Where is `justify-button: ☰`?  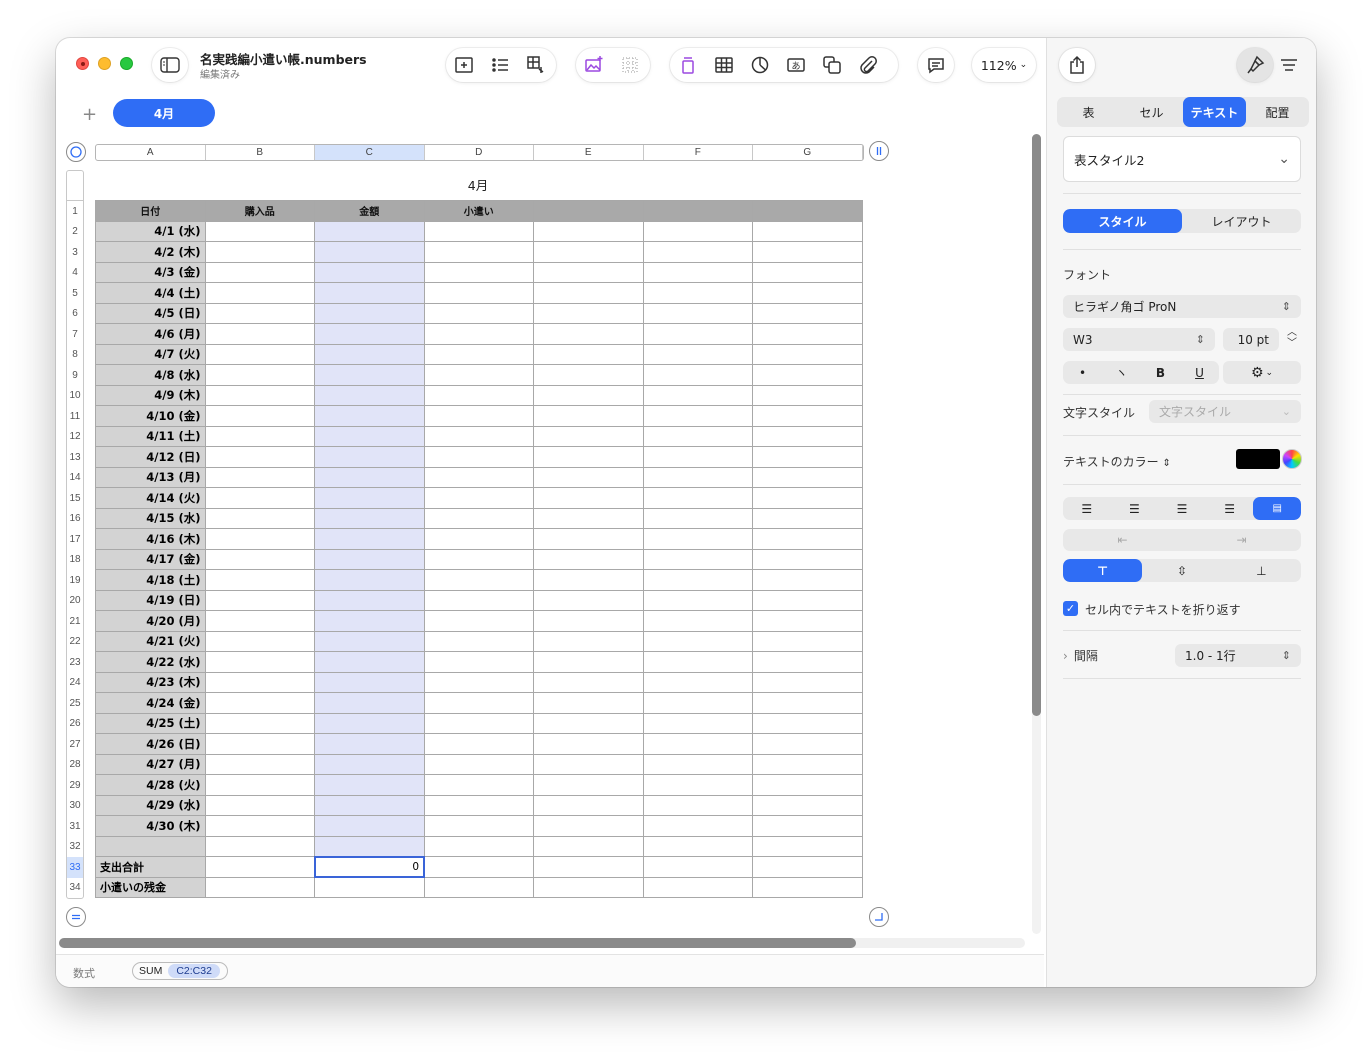 justify-button: ☰ is located at coordinates (1230, 508).